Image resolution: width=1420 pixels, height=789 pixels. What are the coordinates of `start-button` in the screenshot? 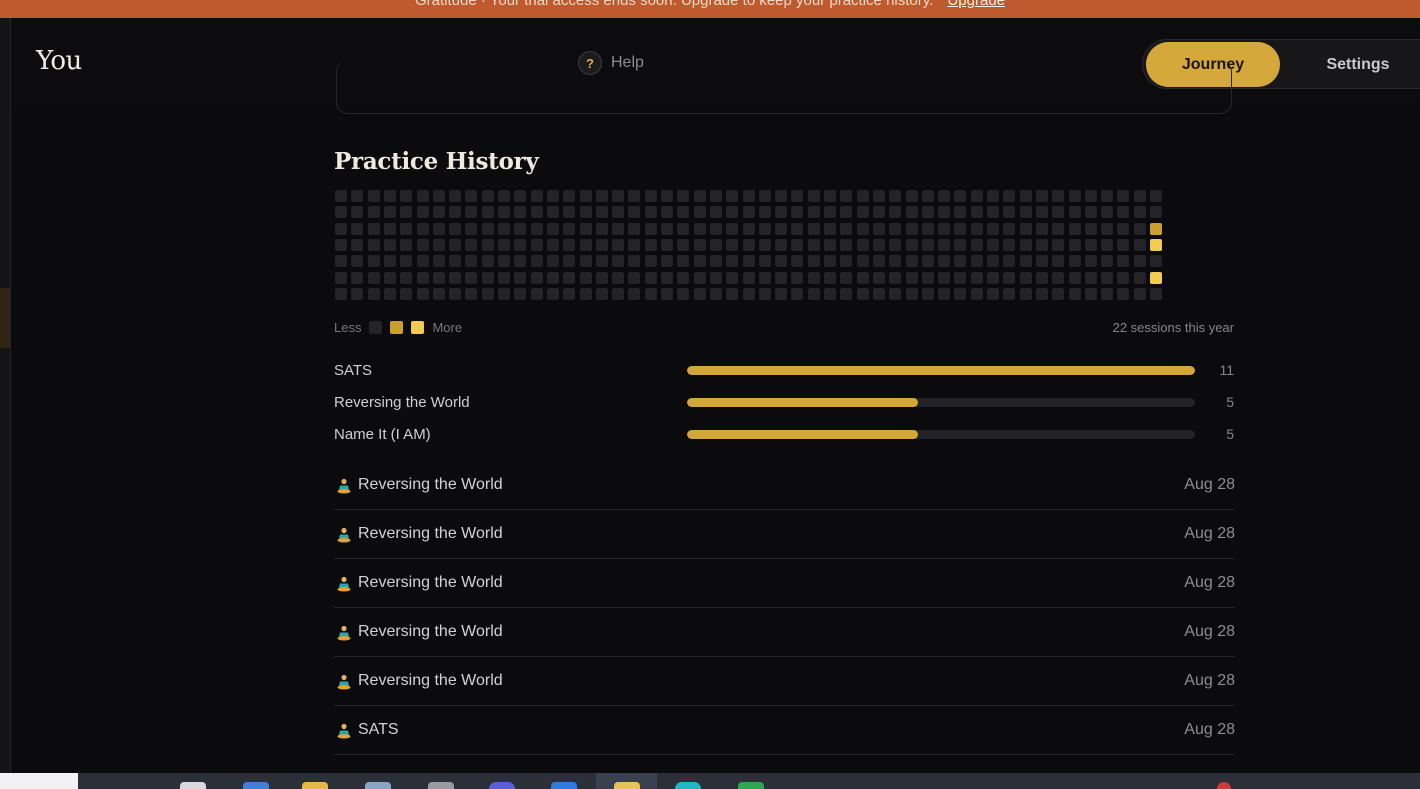 It's located at (39, 781).